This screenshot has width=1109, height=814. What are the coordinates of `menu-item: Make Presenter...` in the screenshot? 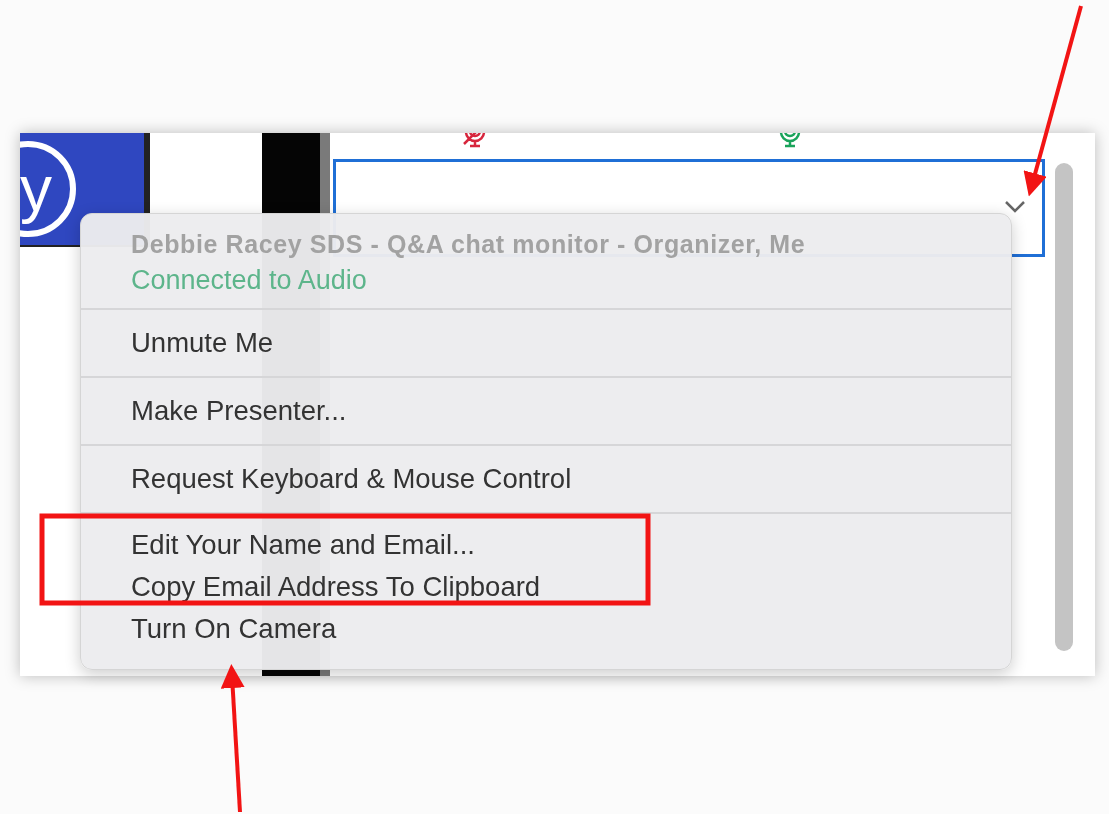 It's located at (546, 411).